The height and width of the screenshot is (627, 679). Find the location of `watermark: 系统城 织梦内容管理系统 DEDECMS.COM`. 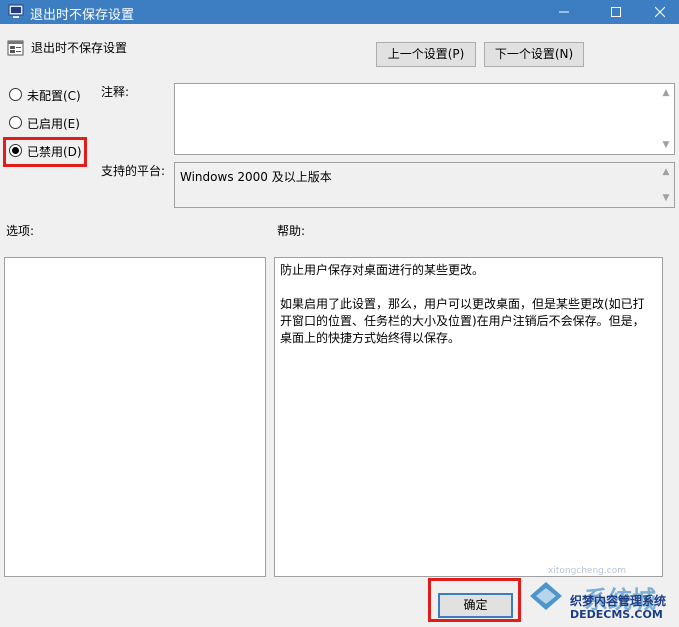

watermark: 系统城 织梦内容管理系统 DEDECMS.COM is located at coordinates (602, 602).